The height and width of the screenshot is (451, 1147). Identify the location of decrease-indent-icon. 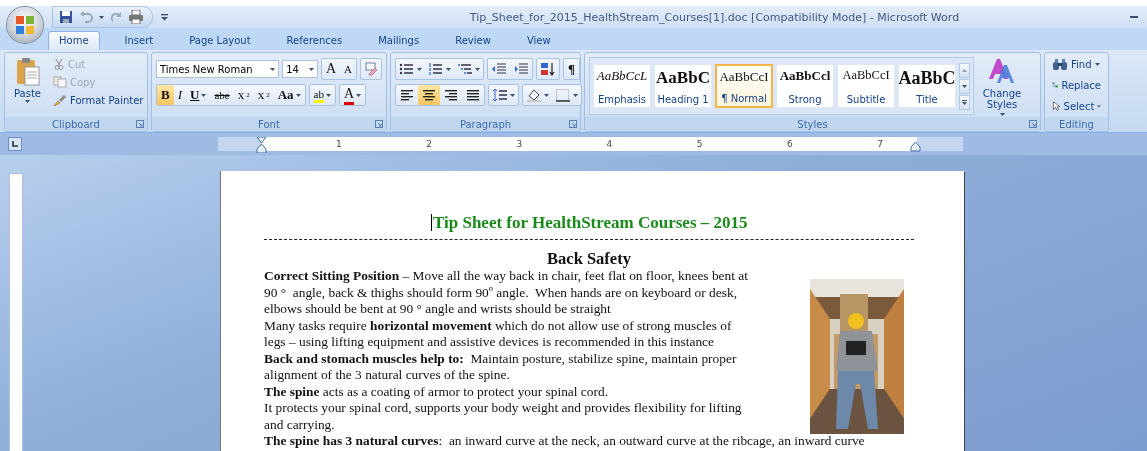
(499, 69).